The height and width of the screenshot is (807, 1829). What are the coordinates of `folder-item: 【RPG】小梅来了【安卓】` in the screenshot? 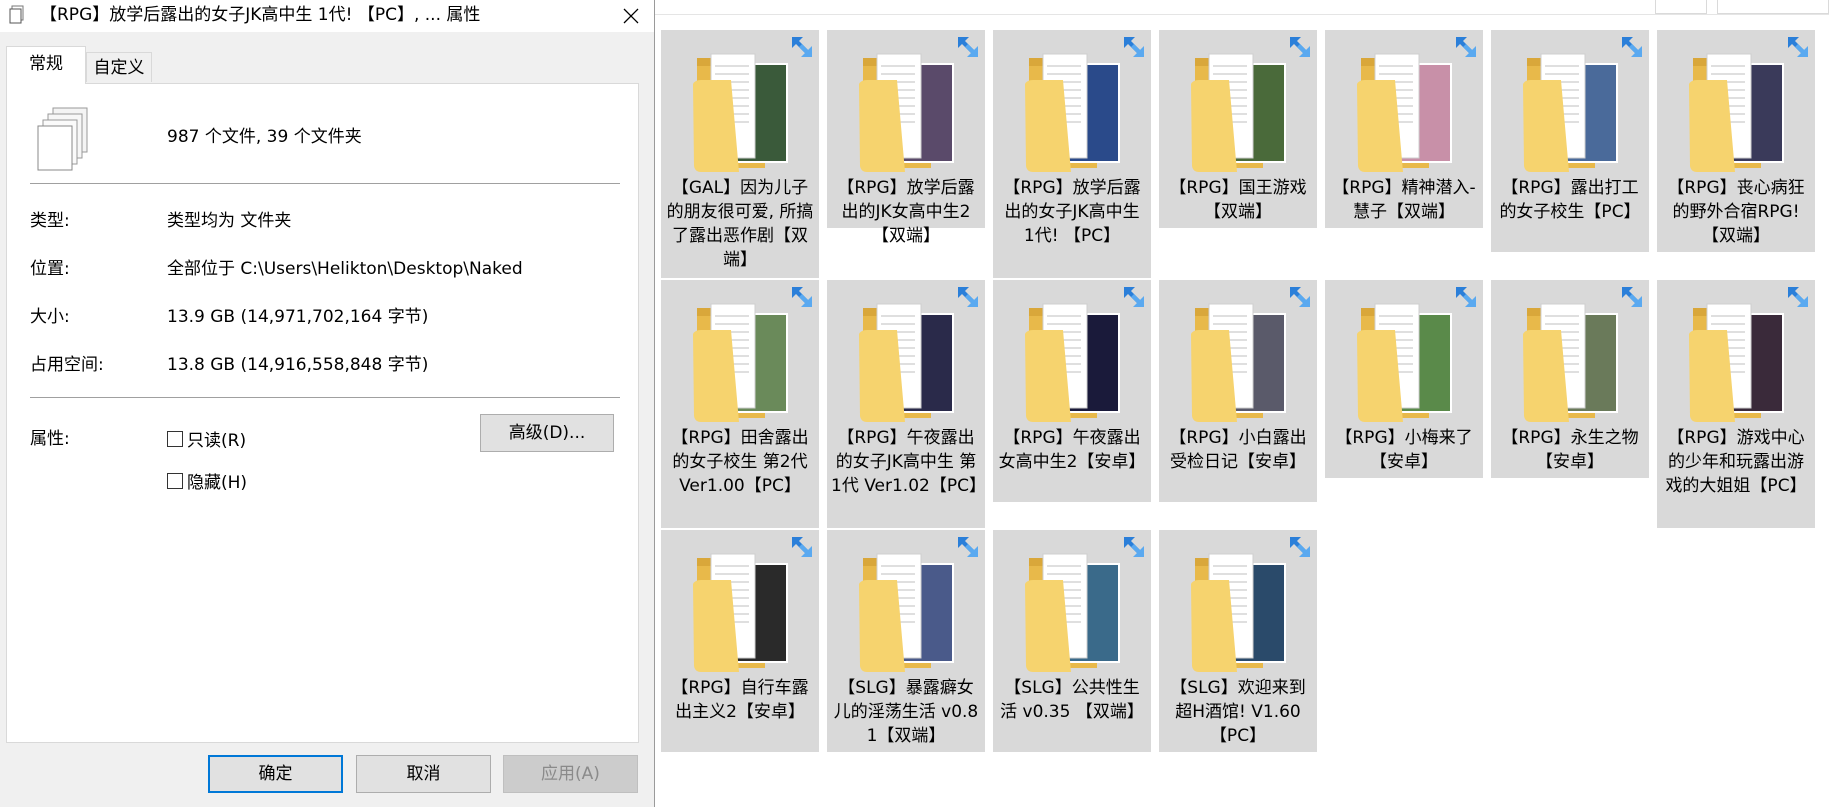 It's located at (1404, 379).